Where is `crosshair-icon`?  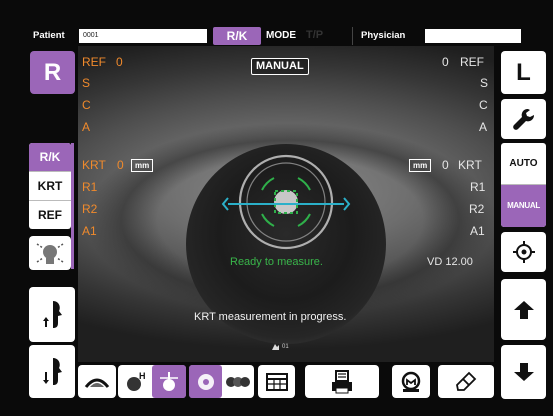
crosshair-icon is located at coordinates (523, 252).